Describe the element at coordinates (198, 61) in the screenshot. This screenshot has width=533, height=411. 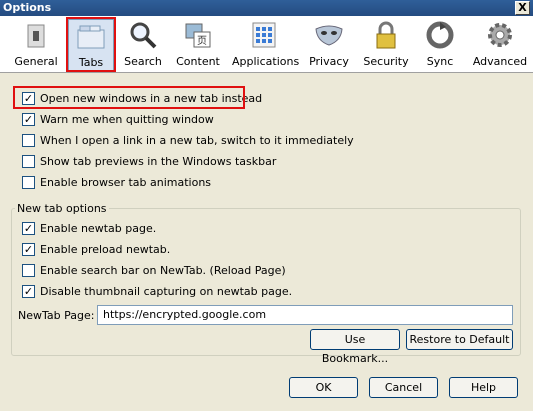
I see `toolbar-label: Content` at that location.